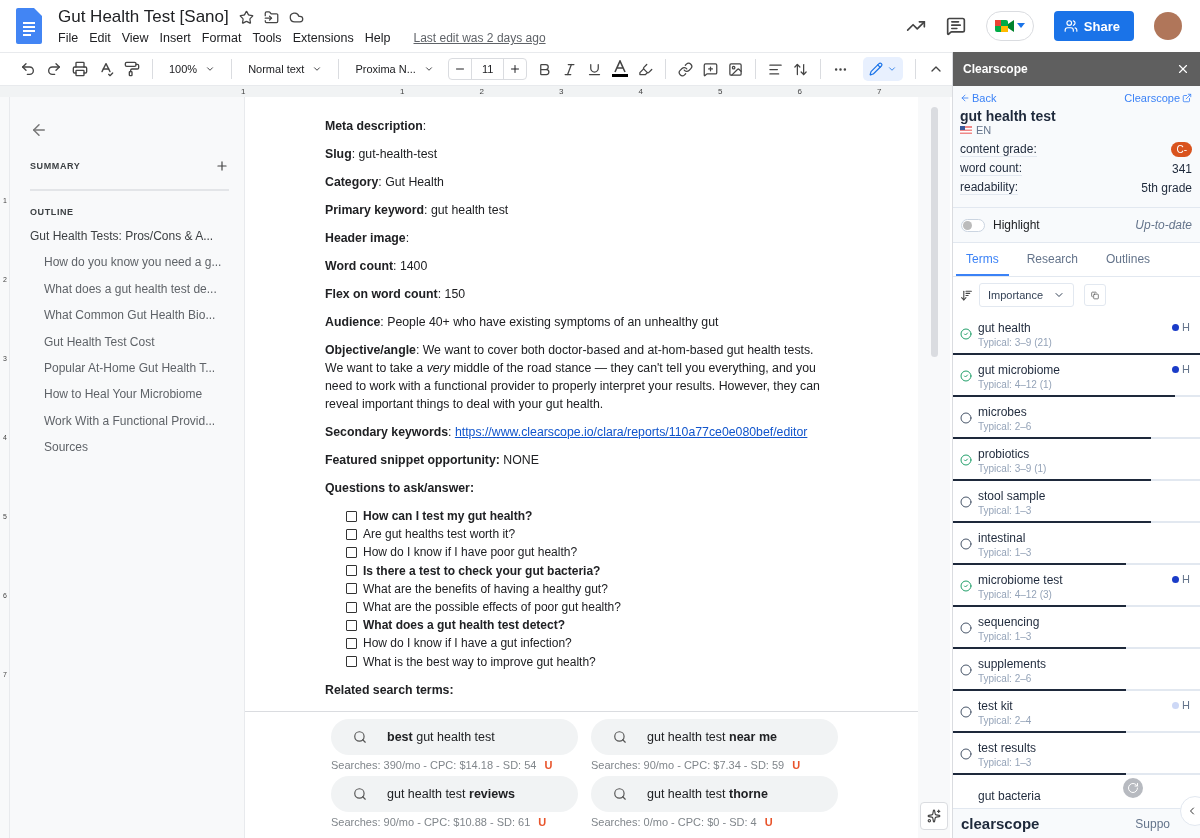  What do you see at coordinates (1076, 586) in the screenshot?
I see `term-row: microbiome test Typical: 4–12 (3) H` at bounding box center [1076, 586].